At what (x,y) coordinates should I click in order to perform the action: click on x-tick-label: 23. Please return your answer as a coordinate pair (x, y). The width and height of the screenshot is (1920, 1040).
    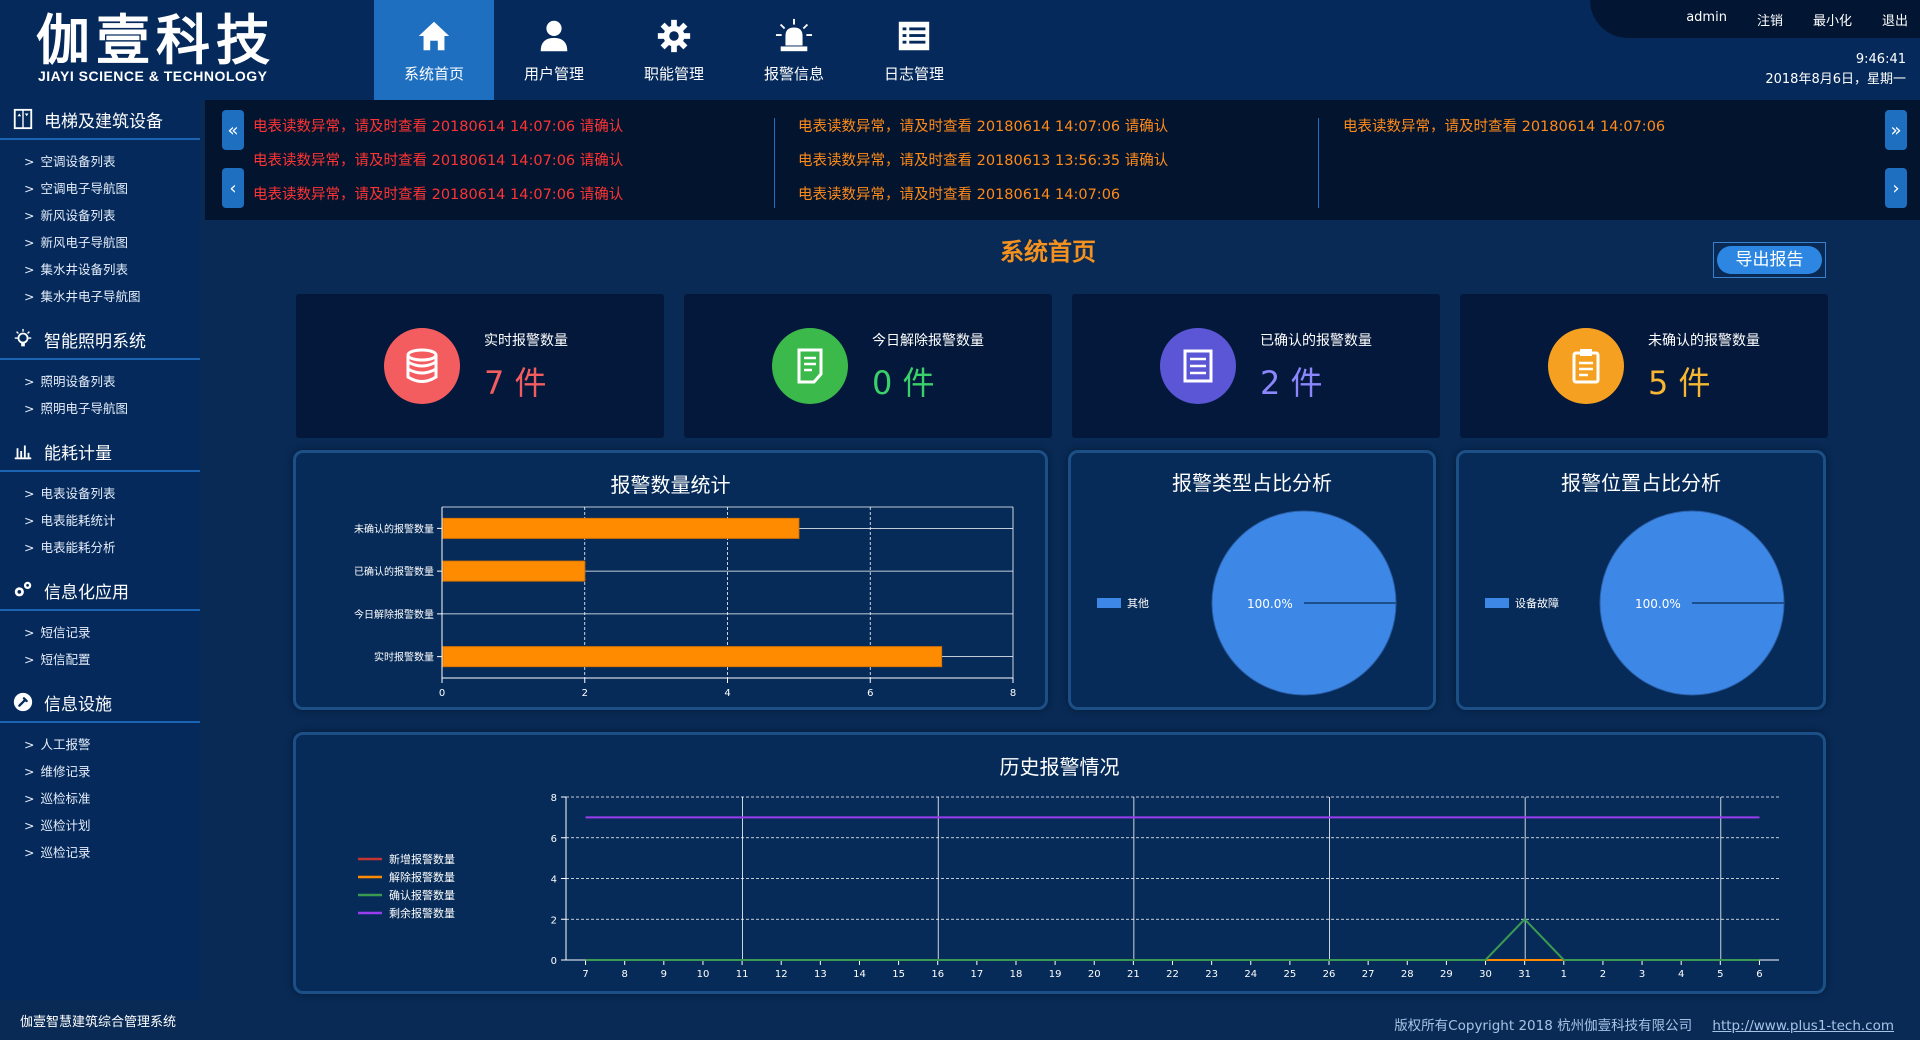
    Looking at the image, I should click on (1211, 974).